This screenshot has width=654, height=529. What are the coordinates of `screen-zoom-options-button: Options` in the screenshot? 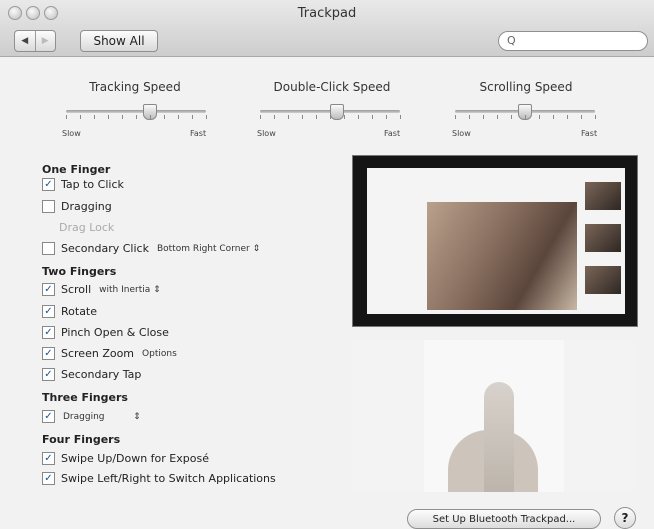 It's located at (159, 354).